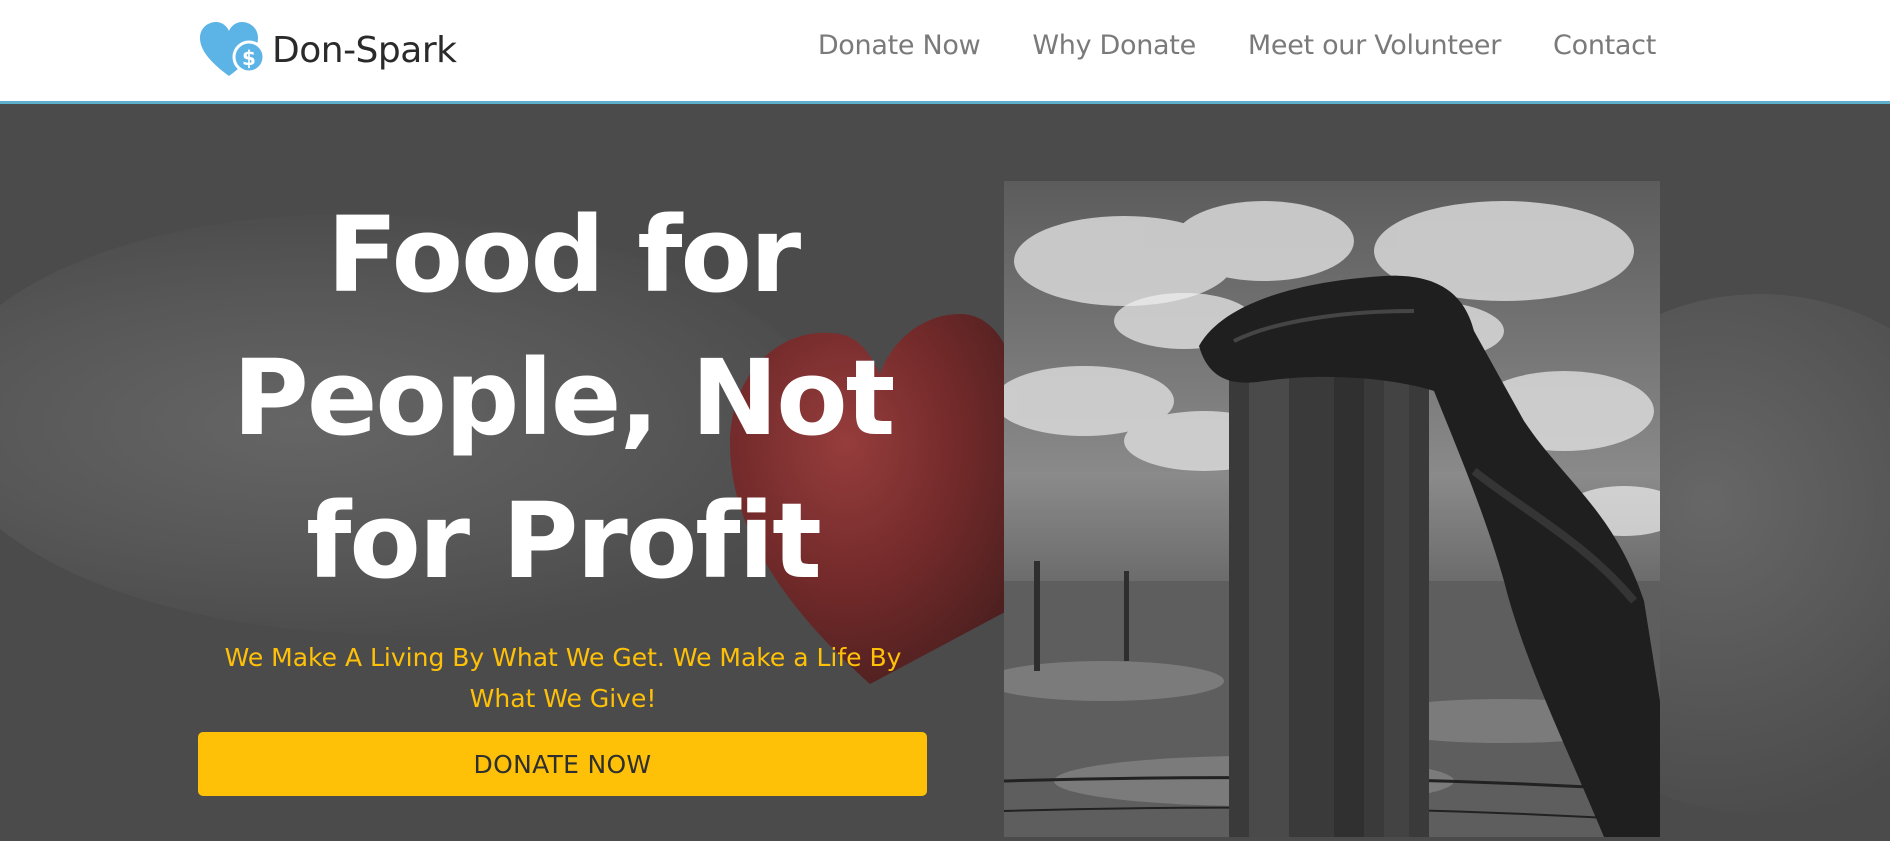  What do you see at coordinates (564, 541) in the screenshot?
I see `headline-line: for Profit` at bounding box center [564, 541].